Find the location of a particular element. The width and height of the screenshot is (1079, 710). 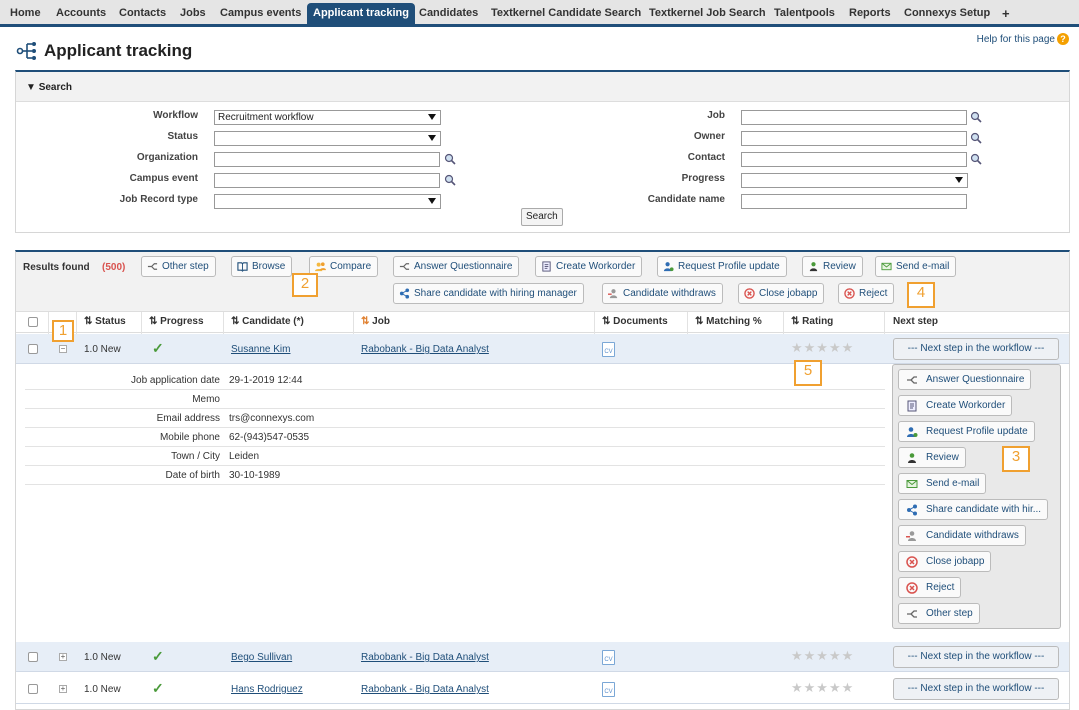

tab-accounts: Accounts is located at coordinates (81, 13).